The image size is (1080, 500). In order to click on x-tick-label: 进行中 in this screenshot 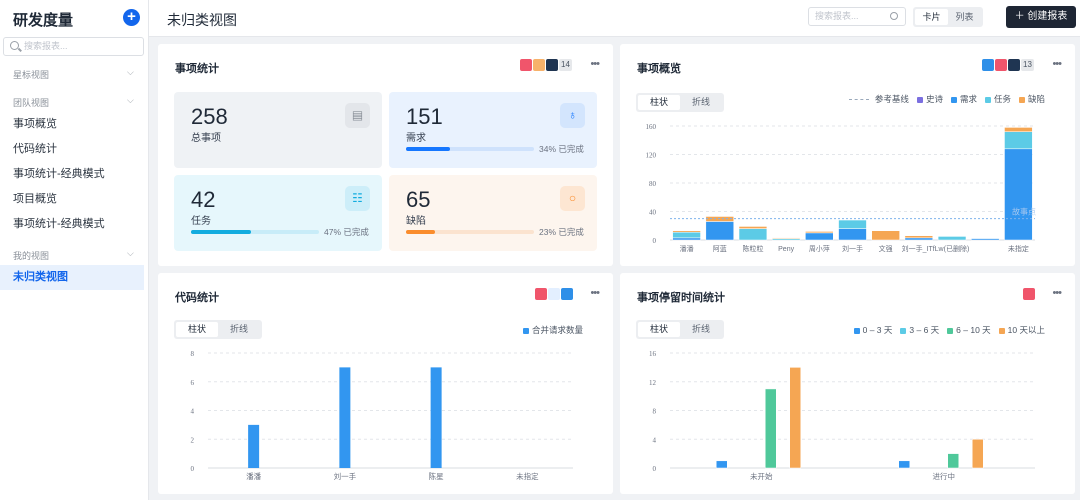, I will do `click(944, 476)`.